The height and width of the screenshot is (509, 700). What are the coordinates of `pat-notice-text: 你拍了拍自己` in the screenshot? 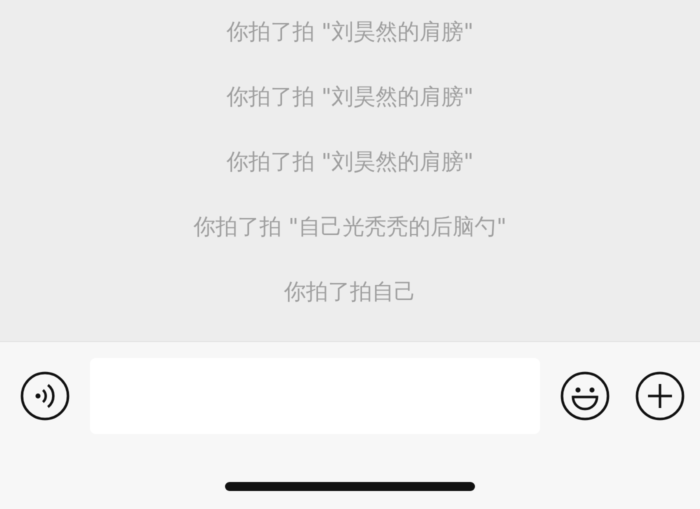 It's located at (350, 293).